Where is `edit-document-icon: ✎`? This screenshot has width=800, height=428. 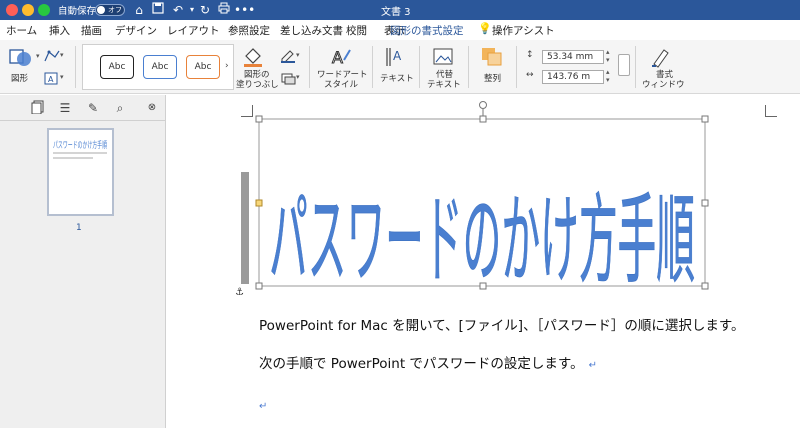
edit-document-icon: ✎ is located at coordinates (93, 108).